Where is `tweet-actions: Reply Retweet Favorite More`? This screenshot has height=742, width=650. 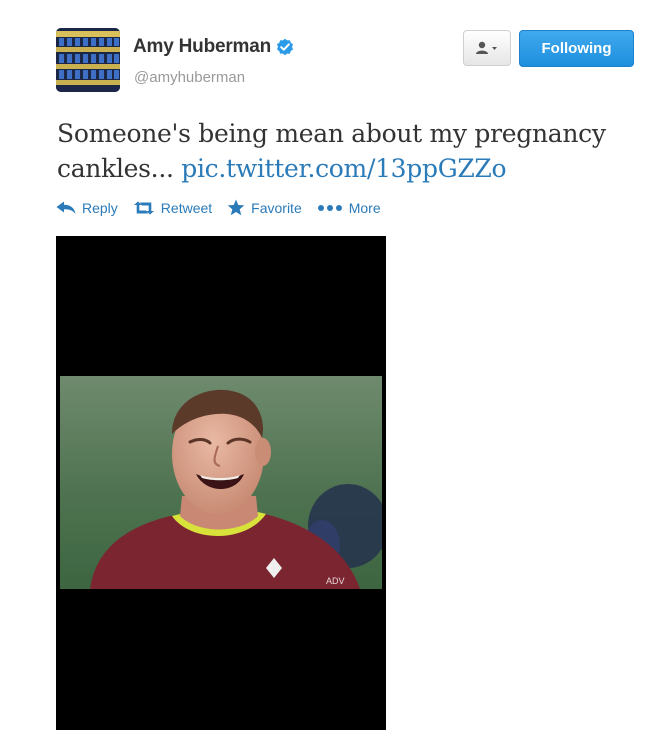
tweet-actions: Reply Retweet Favorite More is located at coordinates (226, 207).